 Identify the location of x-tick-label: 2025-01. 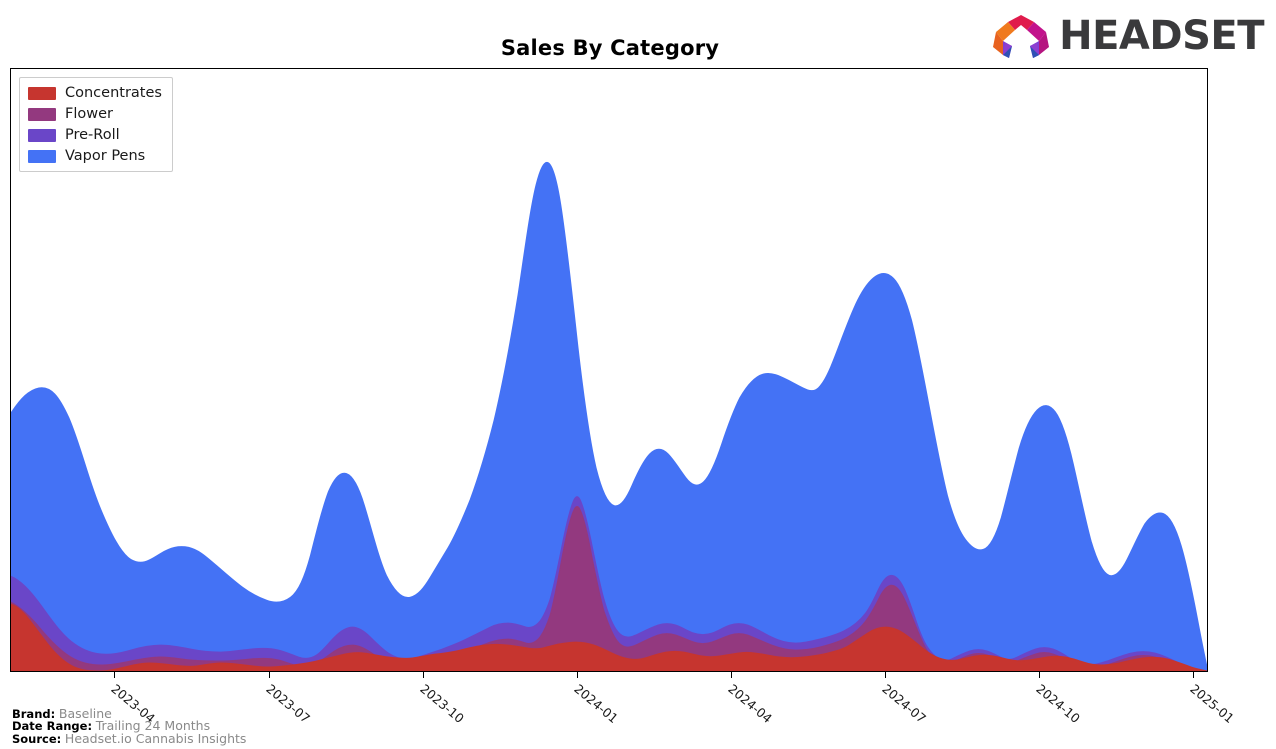
(1212, 704).